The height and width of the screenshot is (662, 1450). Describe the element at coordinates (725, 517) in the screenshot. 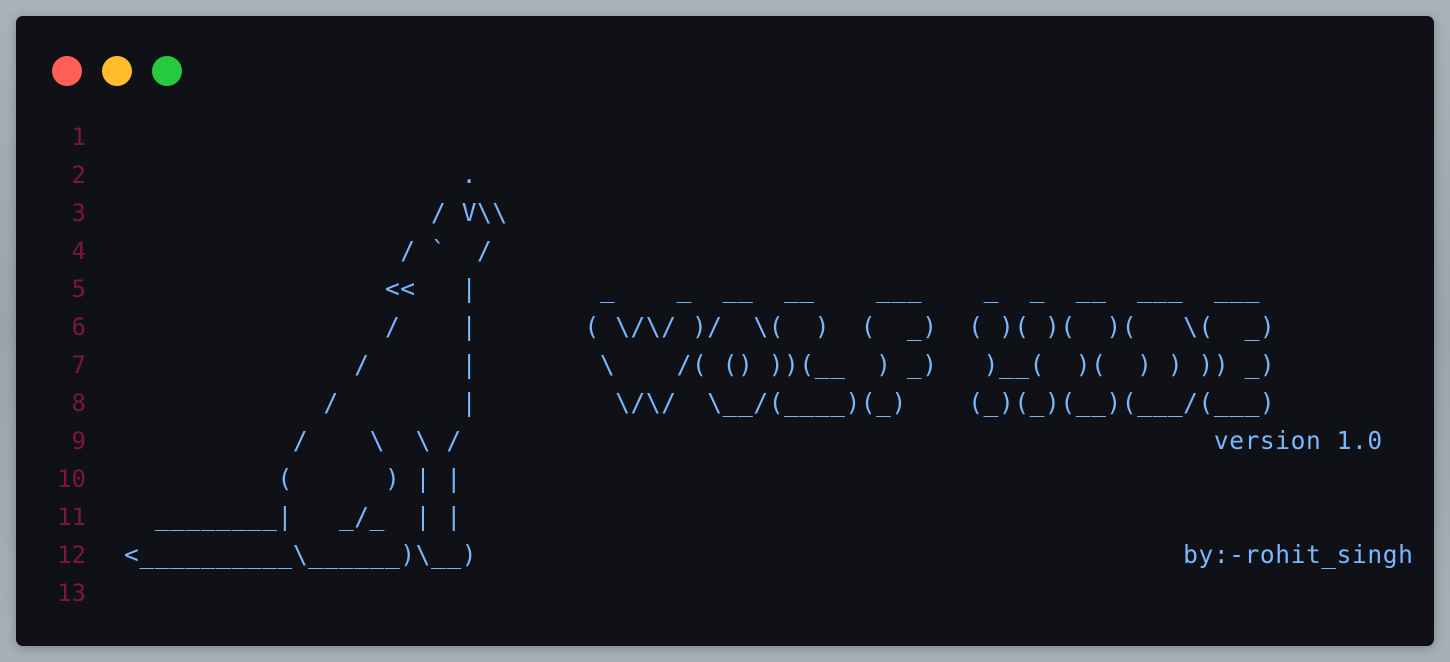

I see `code-line: 11 ________| _/_ | |` at that location.